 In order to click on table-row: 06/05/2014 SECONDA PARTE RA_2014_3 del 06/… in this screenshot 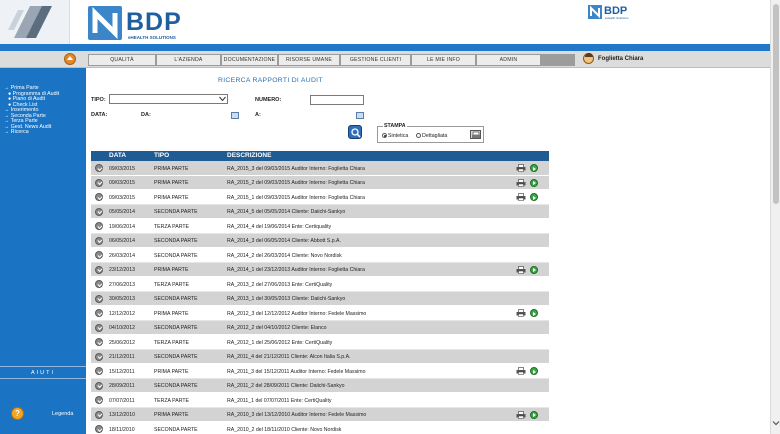, I will do `click(320, 240)`.